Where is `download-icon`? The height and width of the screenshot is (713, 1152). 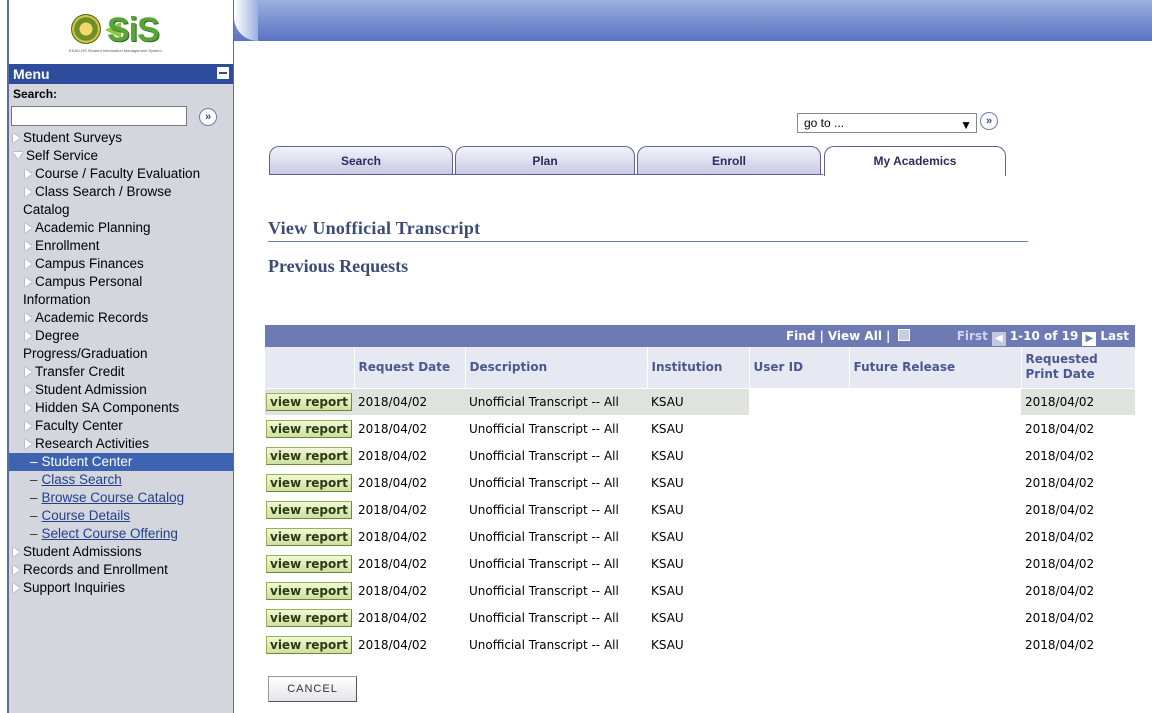 download-icon is located at coordinates (904, 335).